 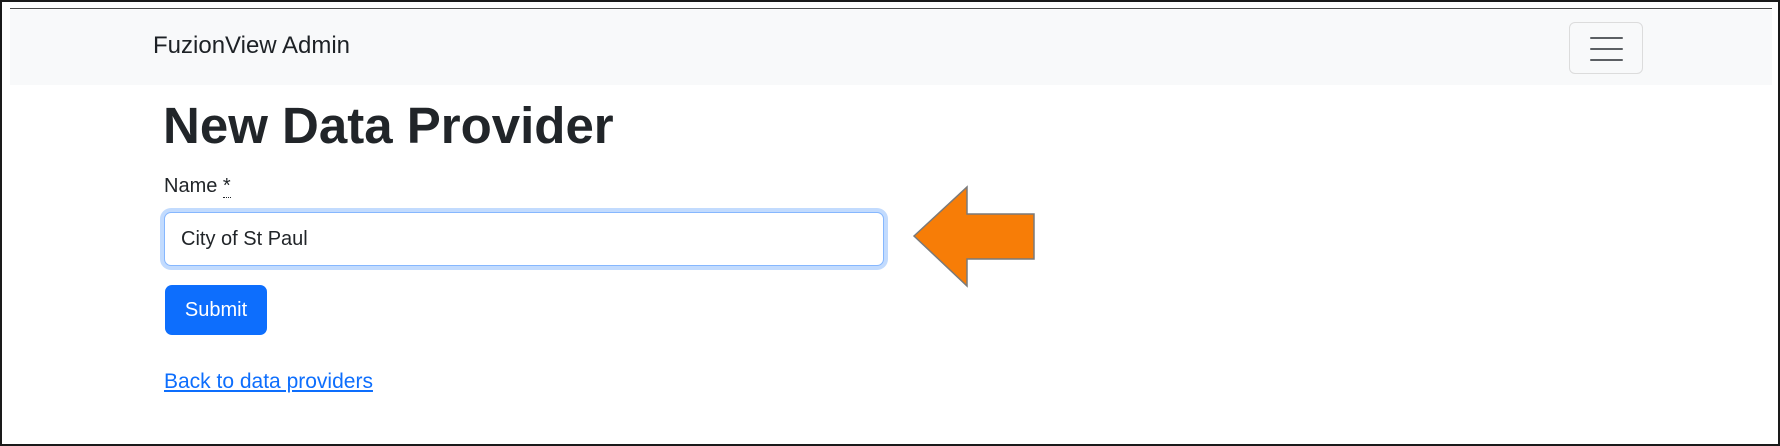 I want to click on name-input, so click(x=524, y=239).